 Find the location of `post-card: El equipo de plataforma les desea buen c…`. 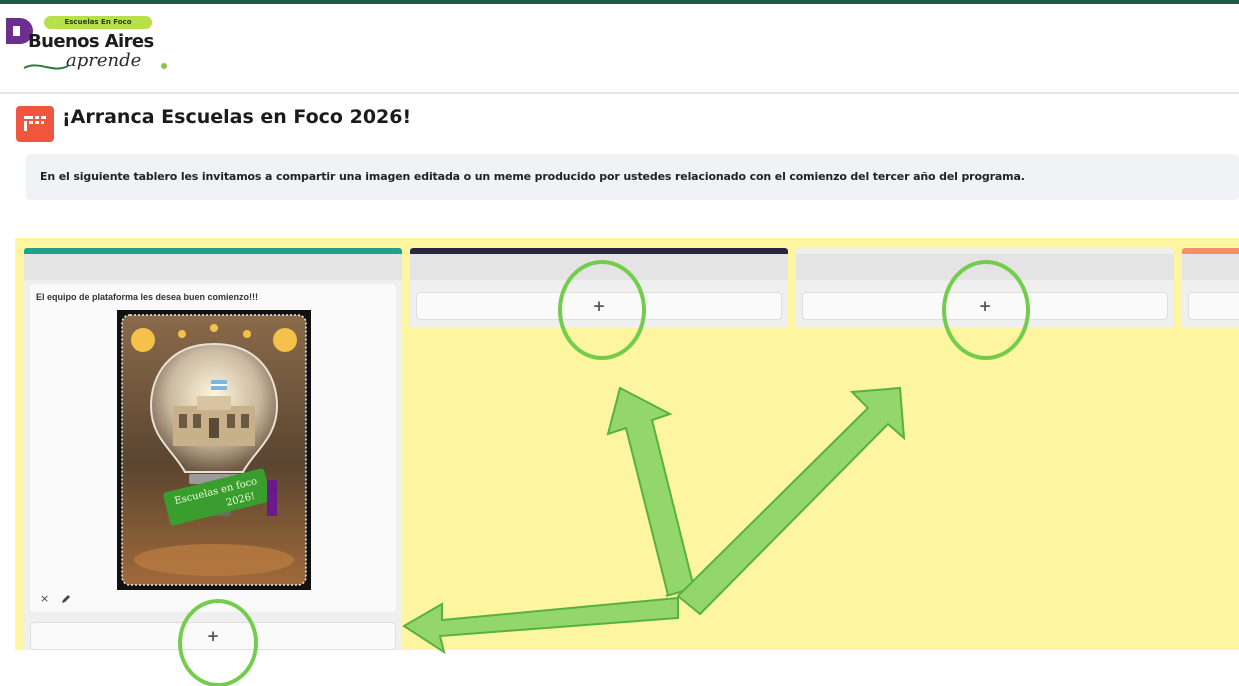

post-card: El equipo de plataforma les desea buen c… is located at coordinates (213, 448).